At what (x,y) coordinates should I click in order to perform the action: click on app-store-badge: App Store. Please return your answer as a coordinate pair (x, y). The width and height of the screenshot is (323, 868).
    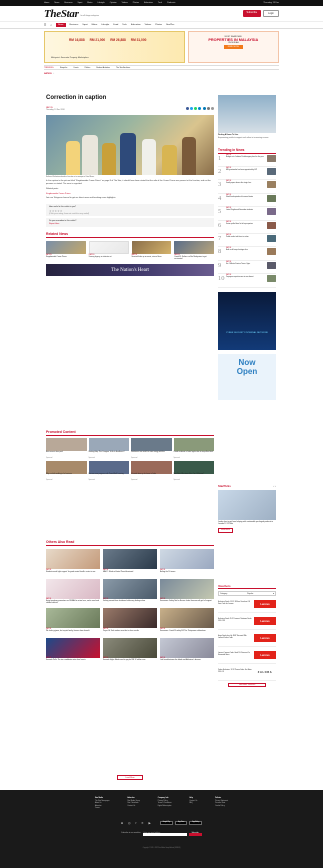
    Looking at the image, I should click on (181, 822).